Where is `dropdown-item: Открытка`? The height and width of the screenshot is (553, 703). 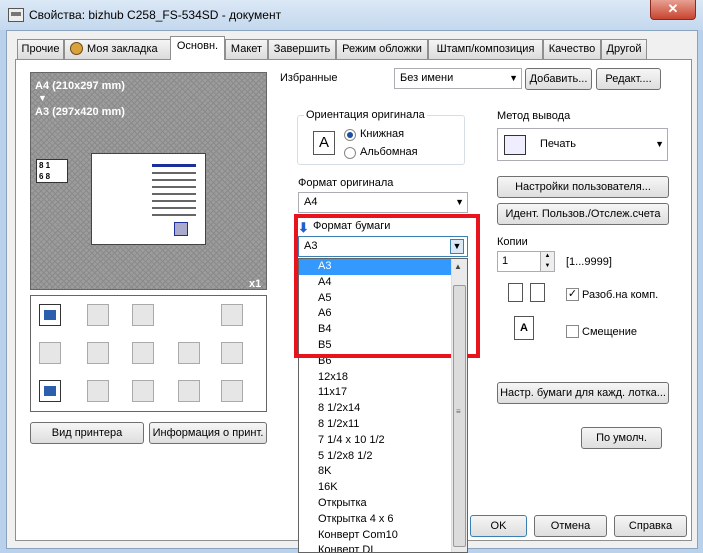
dropdown-item: Открытка is located at coordinates (383, 504).